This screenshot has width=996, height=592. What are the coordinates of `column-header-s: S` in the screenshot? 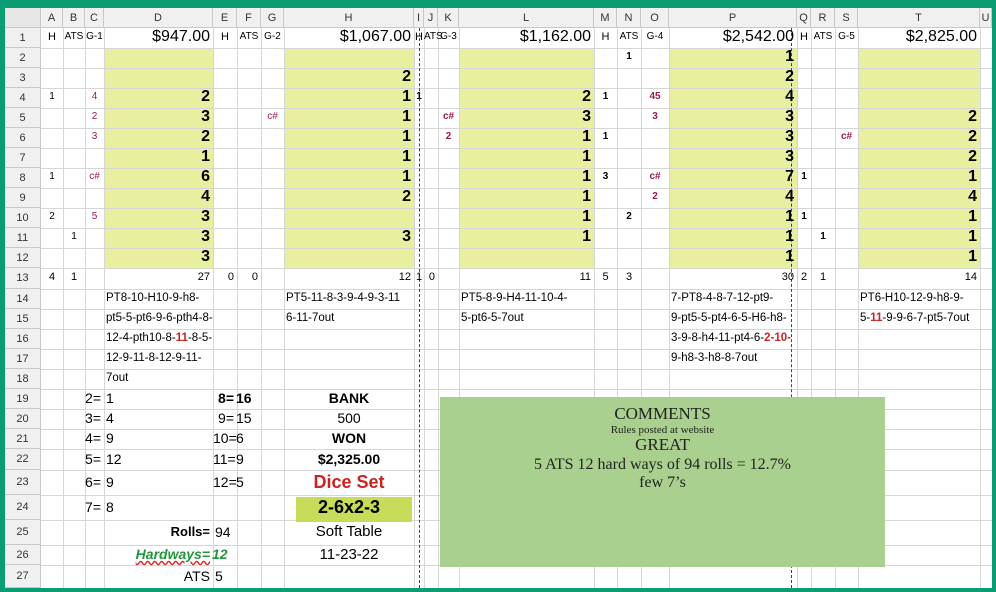 It's located at (846, 18).